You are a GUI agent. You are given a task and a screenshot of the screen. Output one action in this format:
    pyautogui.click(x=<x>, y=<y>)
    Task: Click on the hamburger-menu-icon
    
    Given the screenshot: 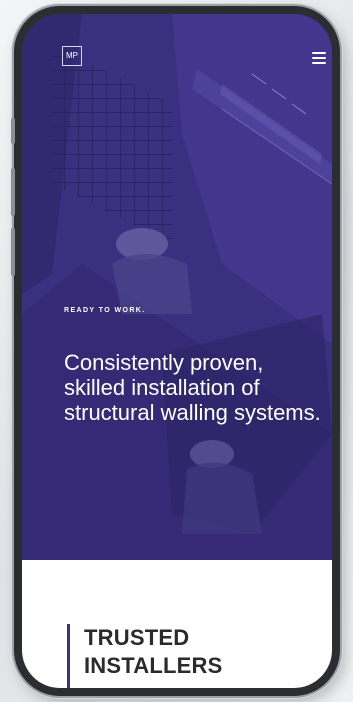 What is the action you would take?
    pyautogui.click(x=319, y=58)
    